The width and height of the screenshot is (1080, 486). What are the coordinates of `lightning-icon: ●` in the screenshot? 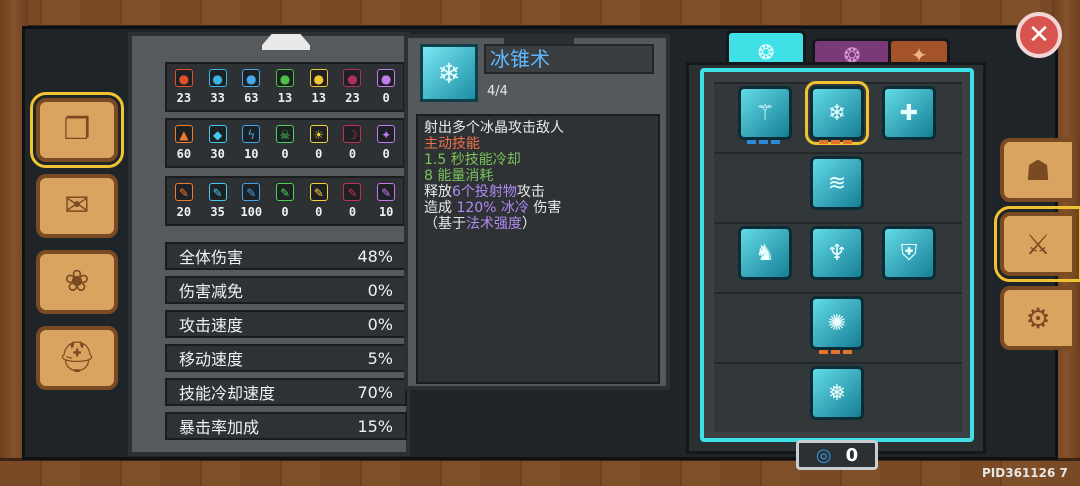 It's located at (251, 78).